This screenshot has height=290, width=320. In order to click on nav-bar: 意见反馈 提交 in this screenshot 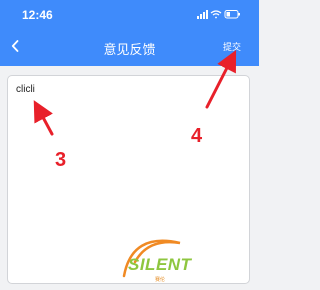, I will do `click(129, 47)`.